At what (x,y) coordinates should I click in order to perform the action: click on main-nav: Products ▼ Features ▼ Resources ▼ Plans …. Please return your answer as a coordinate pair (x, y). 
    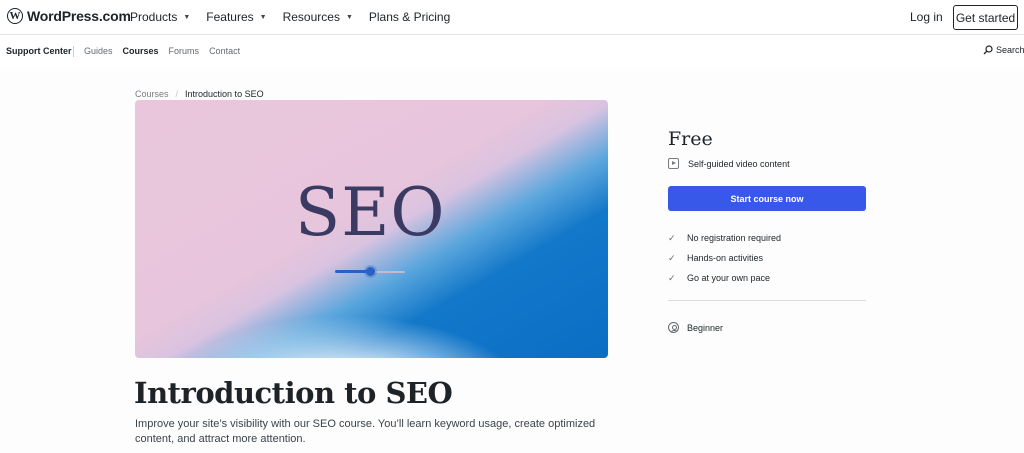
    Looking at the image, I should click on (298, 17).